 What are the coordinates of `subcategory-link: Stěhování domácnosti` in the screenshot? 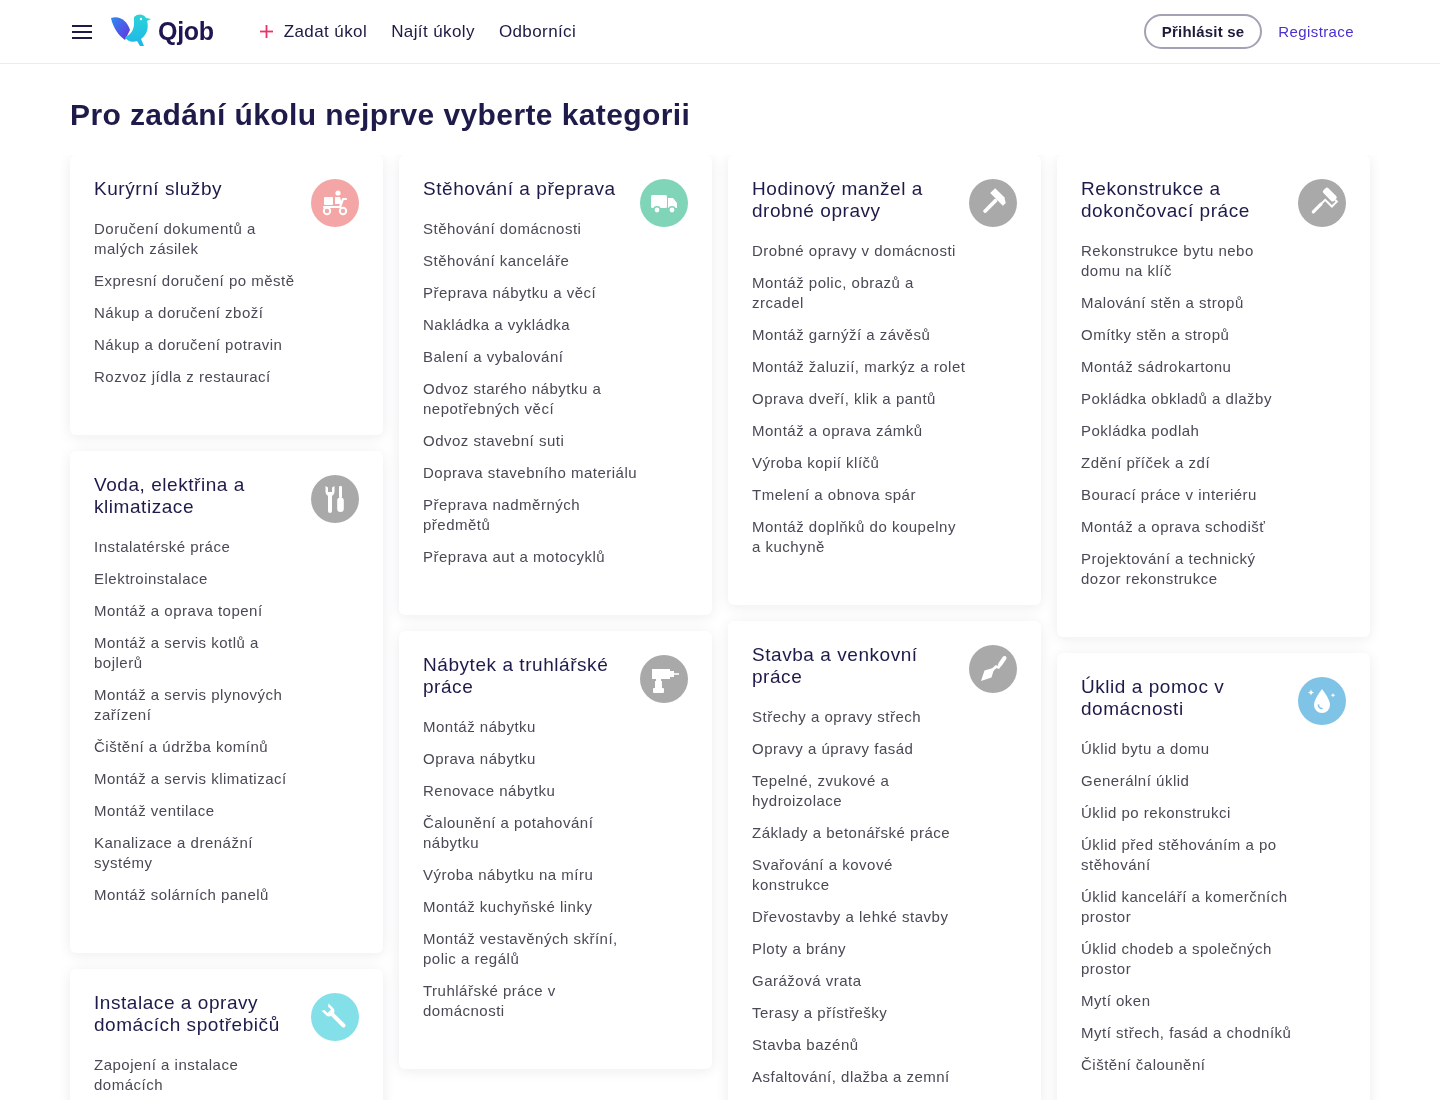 It's located at (502, 229).